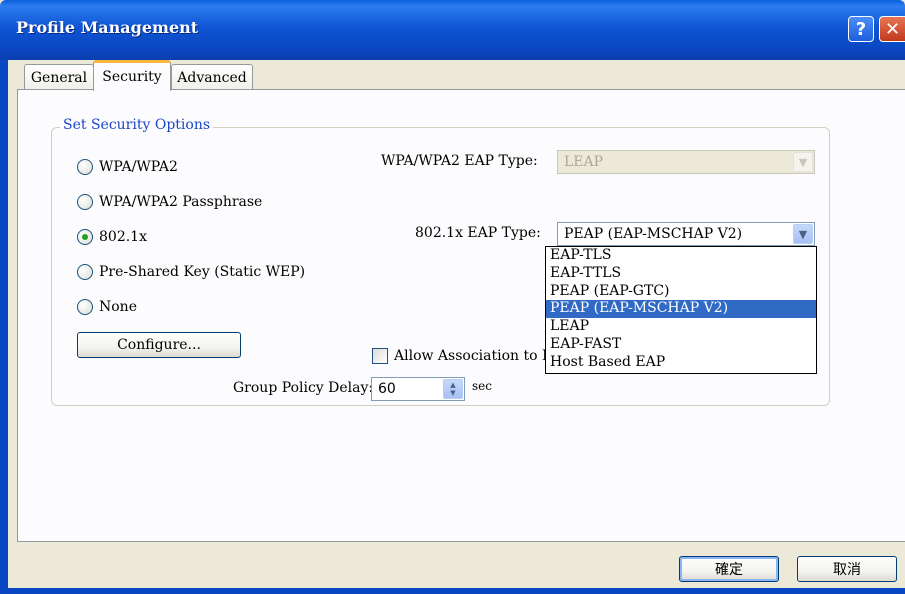 The image size is (905, 594). What do you see at coordinates (212, 77) in the screenshot?
I see `tab-advanced: Advanced` at bounding box center [212, 77].